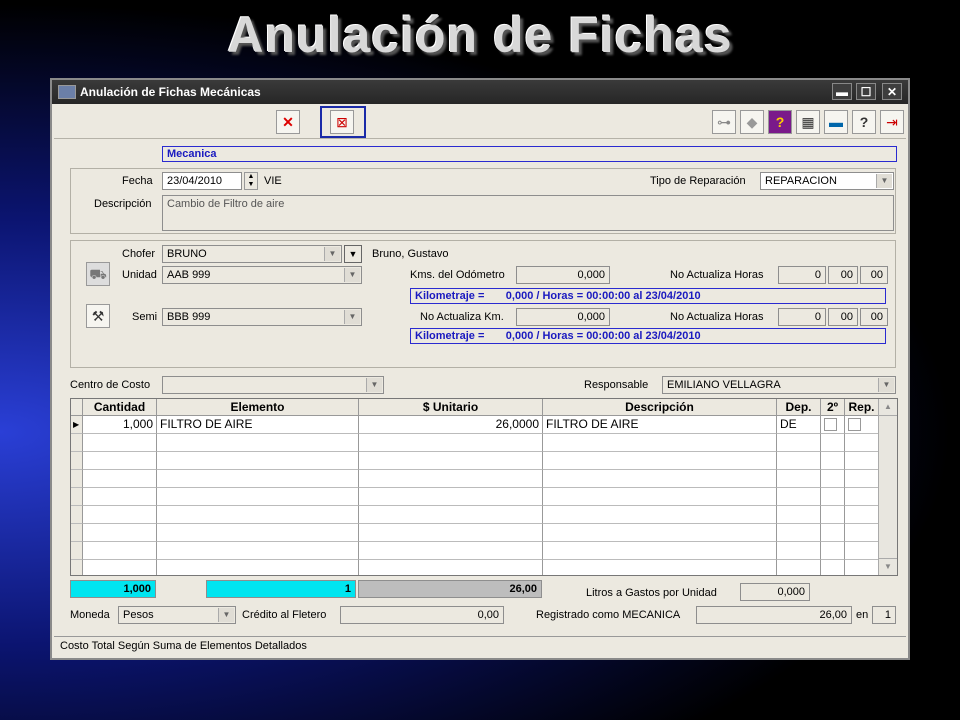 The height and width of the screenshot is (720, 960). I want to click on scroll-down-icon: ▼, so click(888, 566).